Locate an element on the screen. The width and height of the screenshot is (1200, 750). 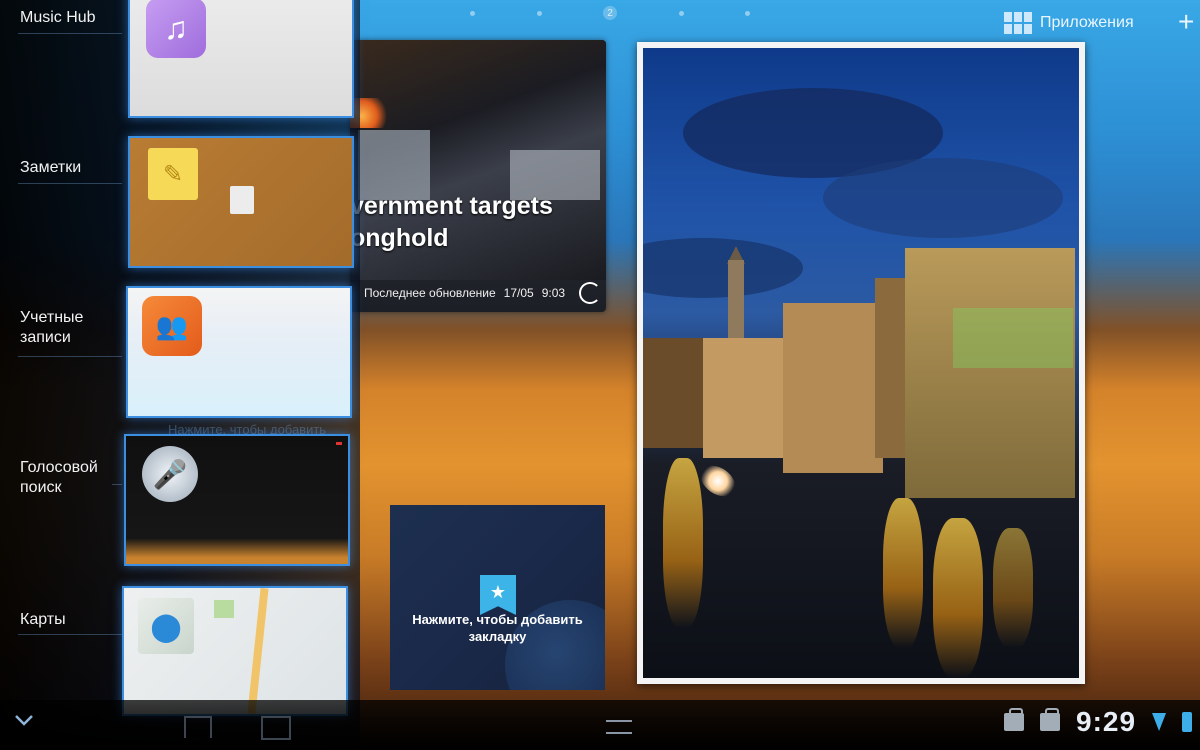
recent-app-thumb-maps: ⬤ is located at coordinates (235, 651).